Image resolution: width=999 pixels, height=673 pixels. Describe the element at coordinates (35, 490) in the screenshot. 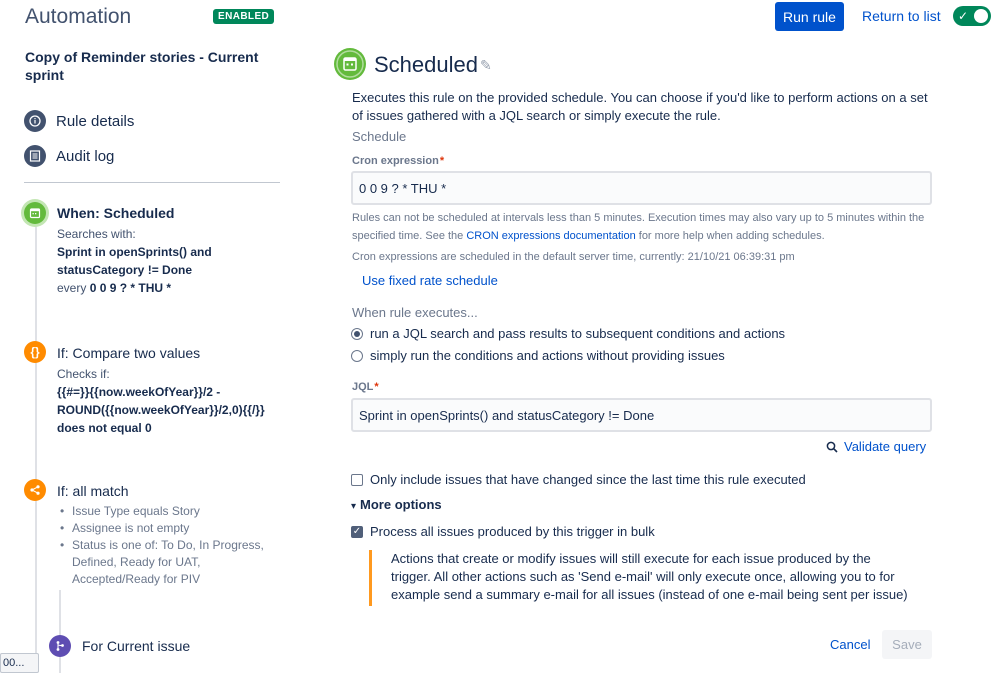

I see `share-icon` at that location.